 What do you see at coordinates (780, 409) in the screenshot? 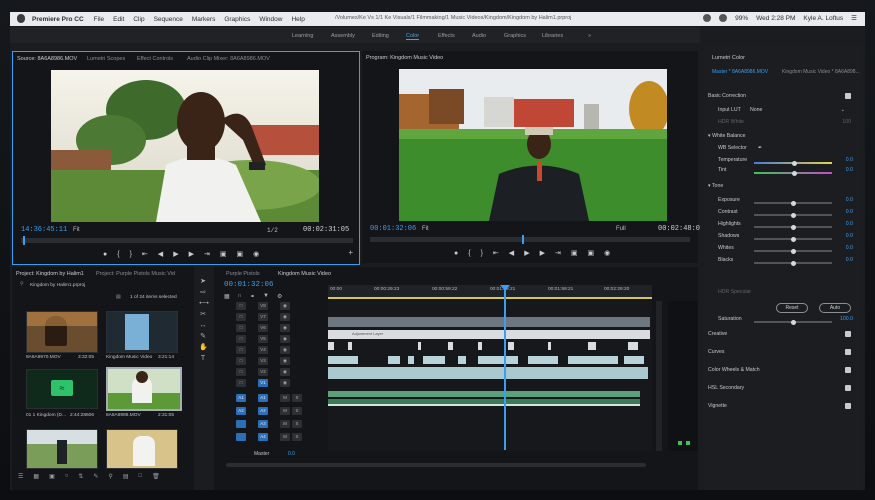
I see `section-vignette: Vignette` at bounding box center [780, 409].